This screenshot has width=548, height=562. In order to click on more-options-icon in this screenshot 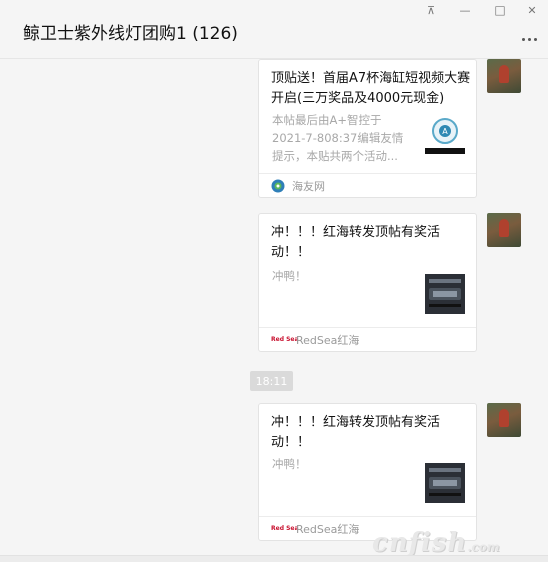, I will do `click(529, 39)`.